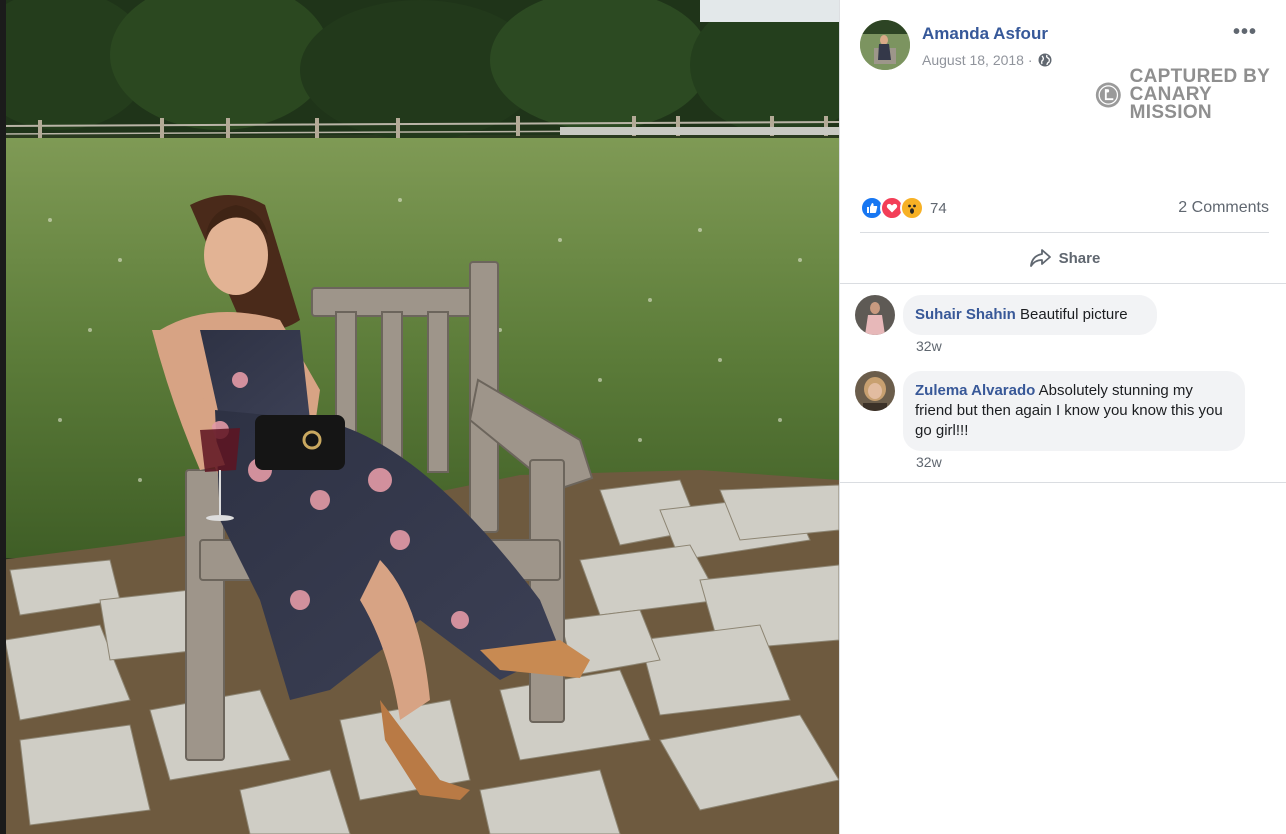 The height and width of the screenshot is (834, 1286). Describe the element at coordinates (938, 208) in the screenshot. I see `reaction-count: 74` at that location.